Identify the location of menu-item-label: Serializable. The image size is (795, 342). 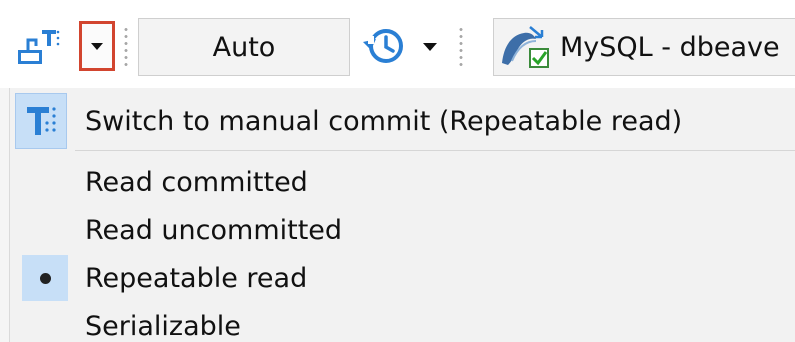
(163, 326).